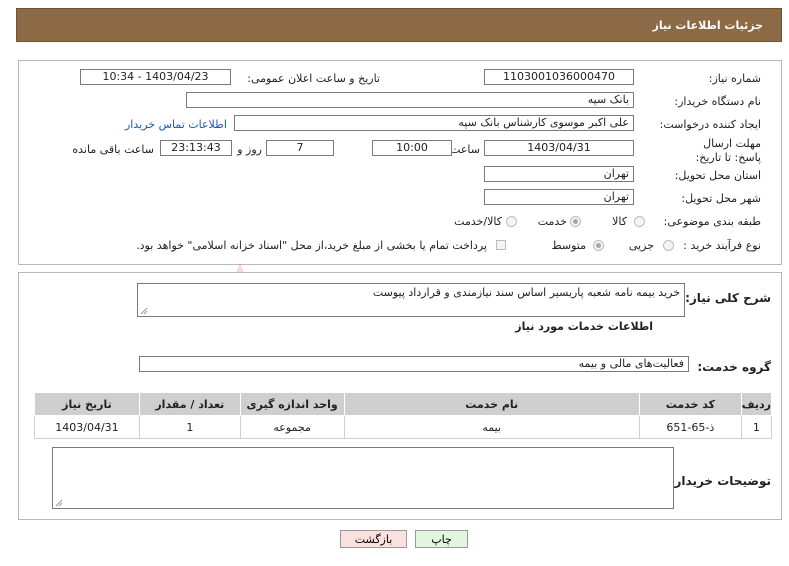 Image resolution: width=789 pixels, height=566 pixels. What do you see at coordinates (414, 364) in the screenshot?
I see `service-group-field: فعالیت‌های مالی و بیمه` at bounding box center [414, 364].